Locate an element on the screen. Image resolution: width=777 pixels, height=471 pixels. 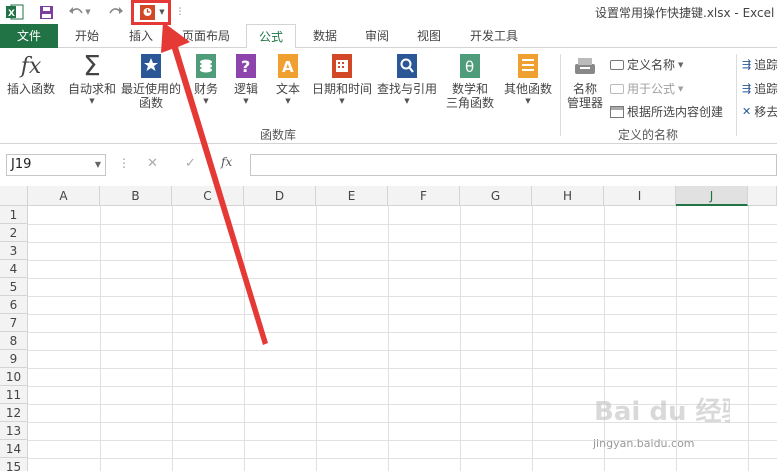
baidu-watermark-logo: Bai du 经验 is located at coordinates (669, 411).